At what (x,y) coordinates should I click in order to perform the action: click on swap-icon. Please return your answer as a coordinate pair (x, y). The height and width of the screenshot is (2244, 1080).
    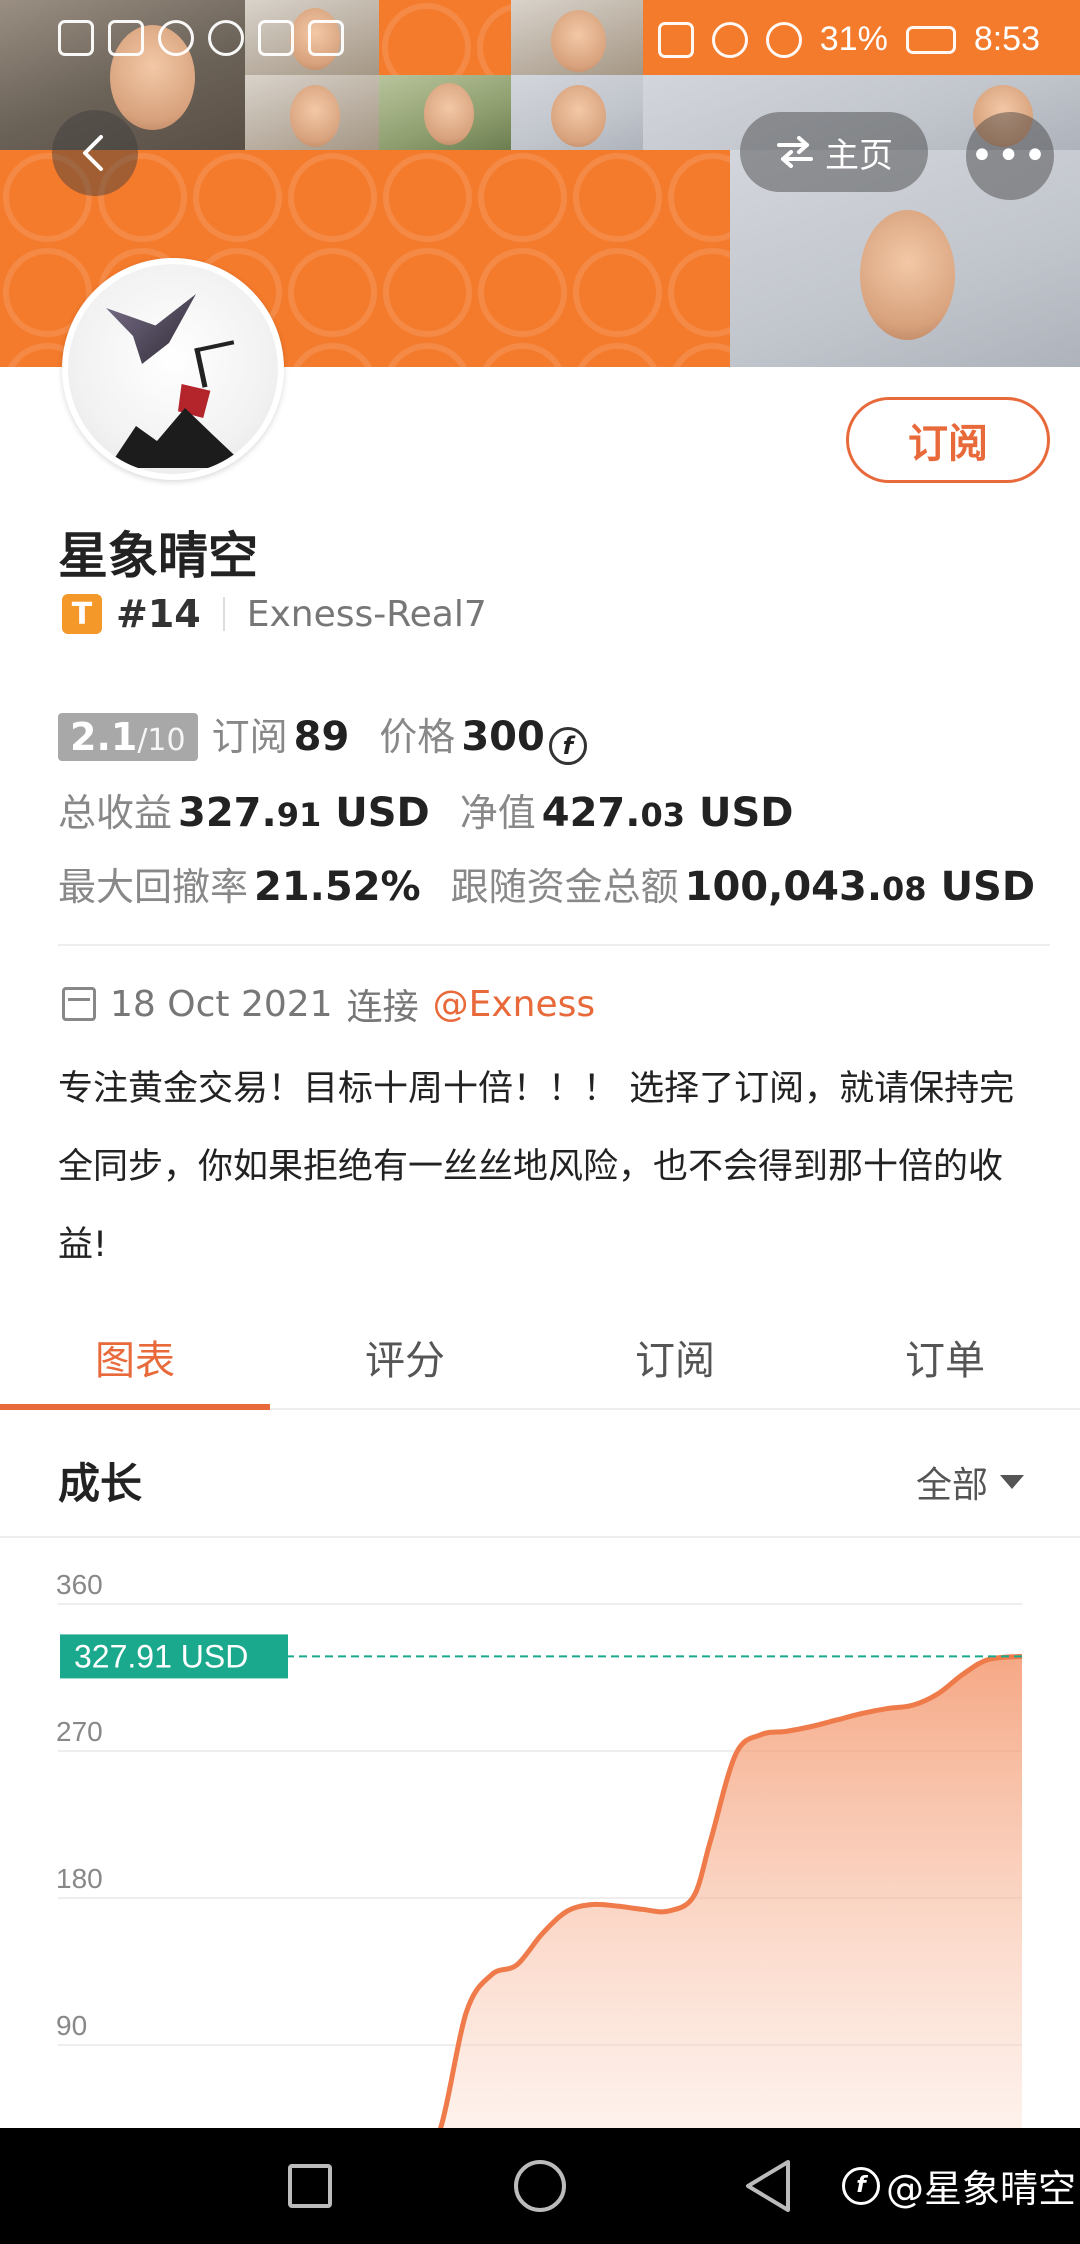
    Looking at the image, I should click on (795, 152).